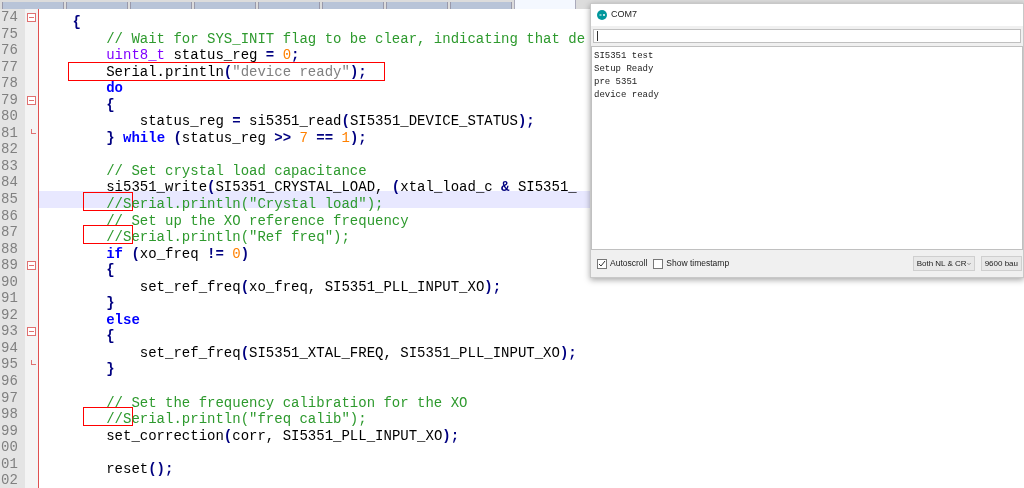 The width and height of the screenshot is (1024, 488). What do you see at coordinates (9, 365) in the screenshot?
I see `line-number: 95` at bounding box center [9, 365].